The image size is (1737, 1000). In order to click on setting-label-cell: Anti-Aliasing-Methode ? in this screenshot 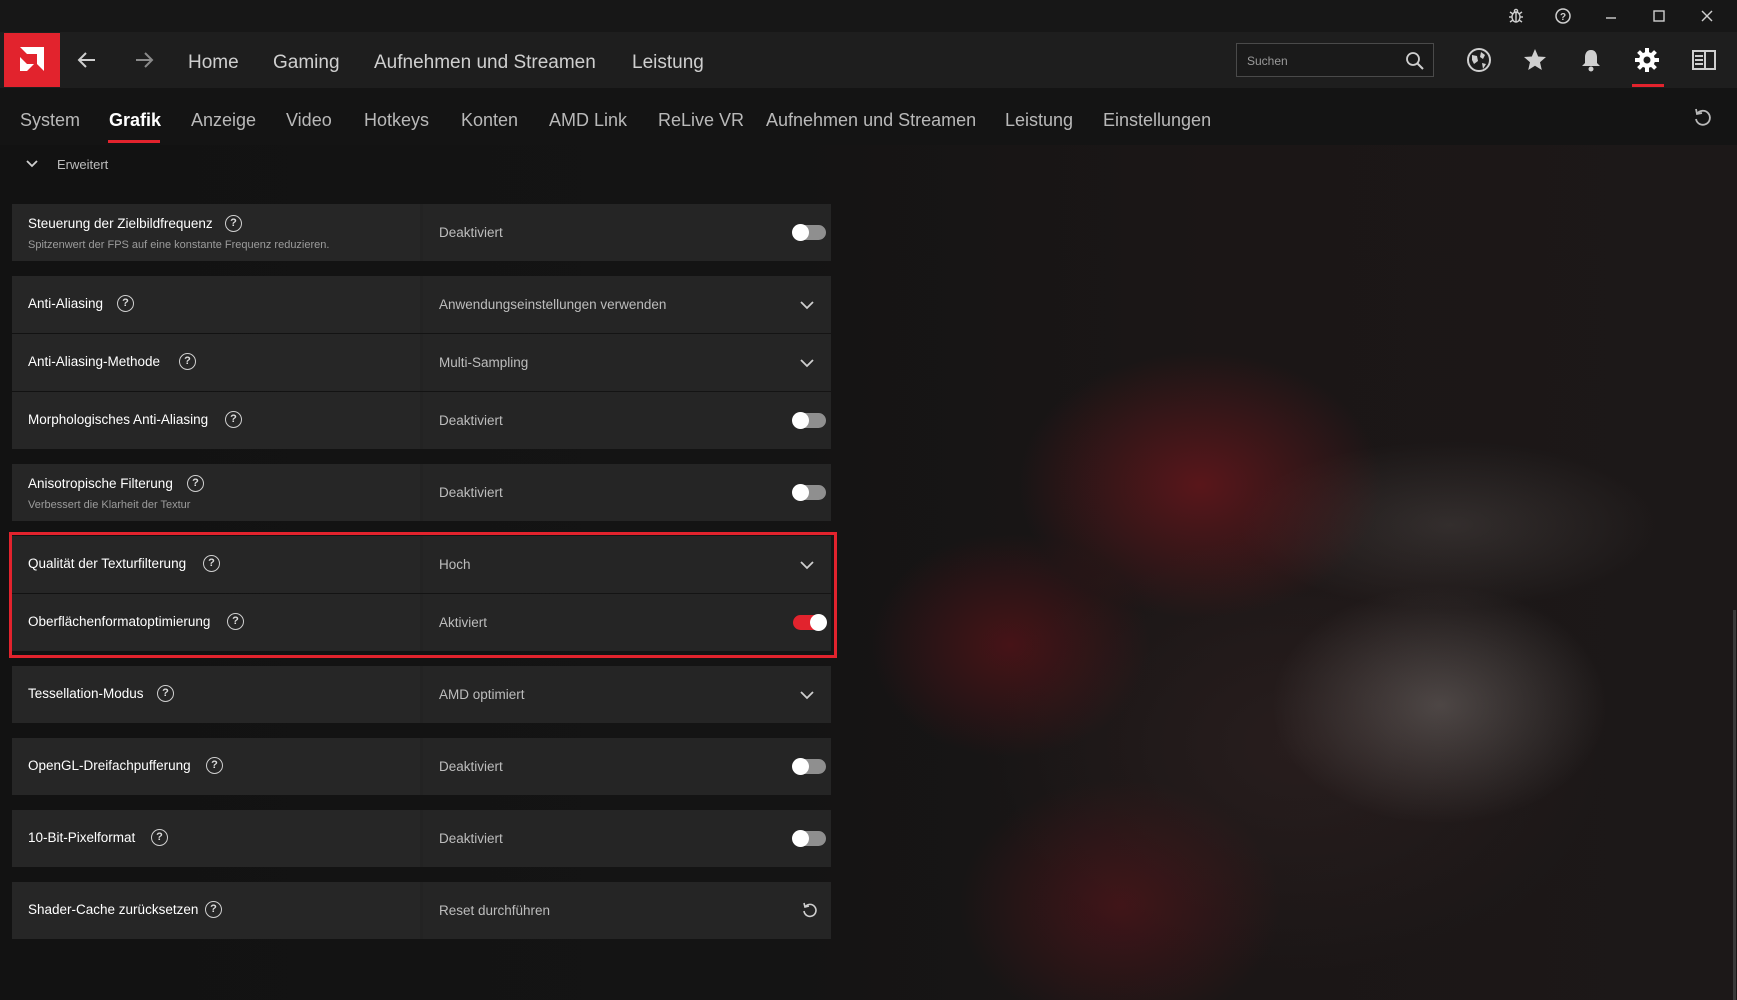, I will do `click(216, 362)`.